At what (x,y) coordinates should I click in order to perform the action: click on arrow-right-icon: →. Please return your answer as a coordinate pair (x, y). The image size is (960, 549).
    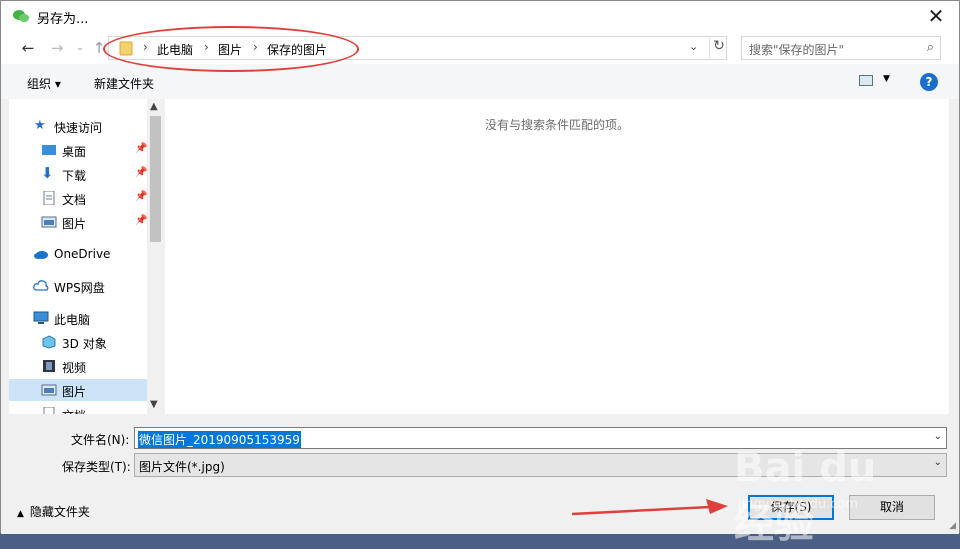
    Looking at the image, I should click on (57, 48).